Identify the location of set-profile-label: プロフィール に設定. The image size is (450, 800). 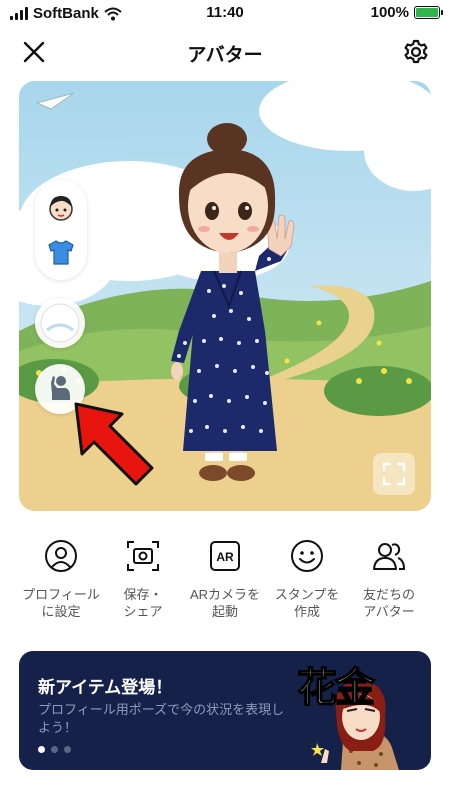
(61, 603).